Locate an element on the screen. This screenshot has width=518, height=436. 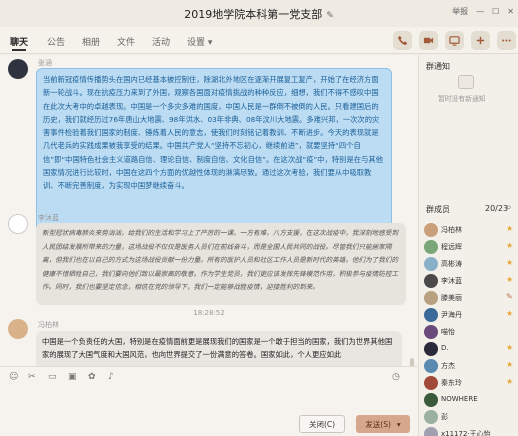
member-name: D. is located at coordinates (445, 348).